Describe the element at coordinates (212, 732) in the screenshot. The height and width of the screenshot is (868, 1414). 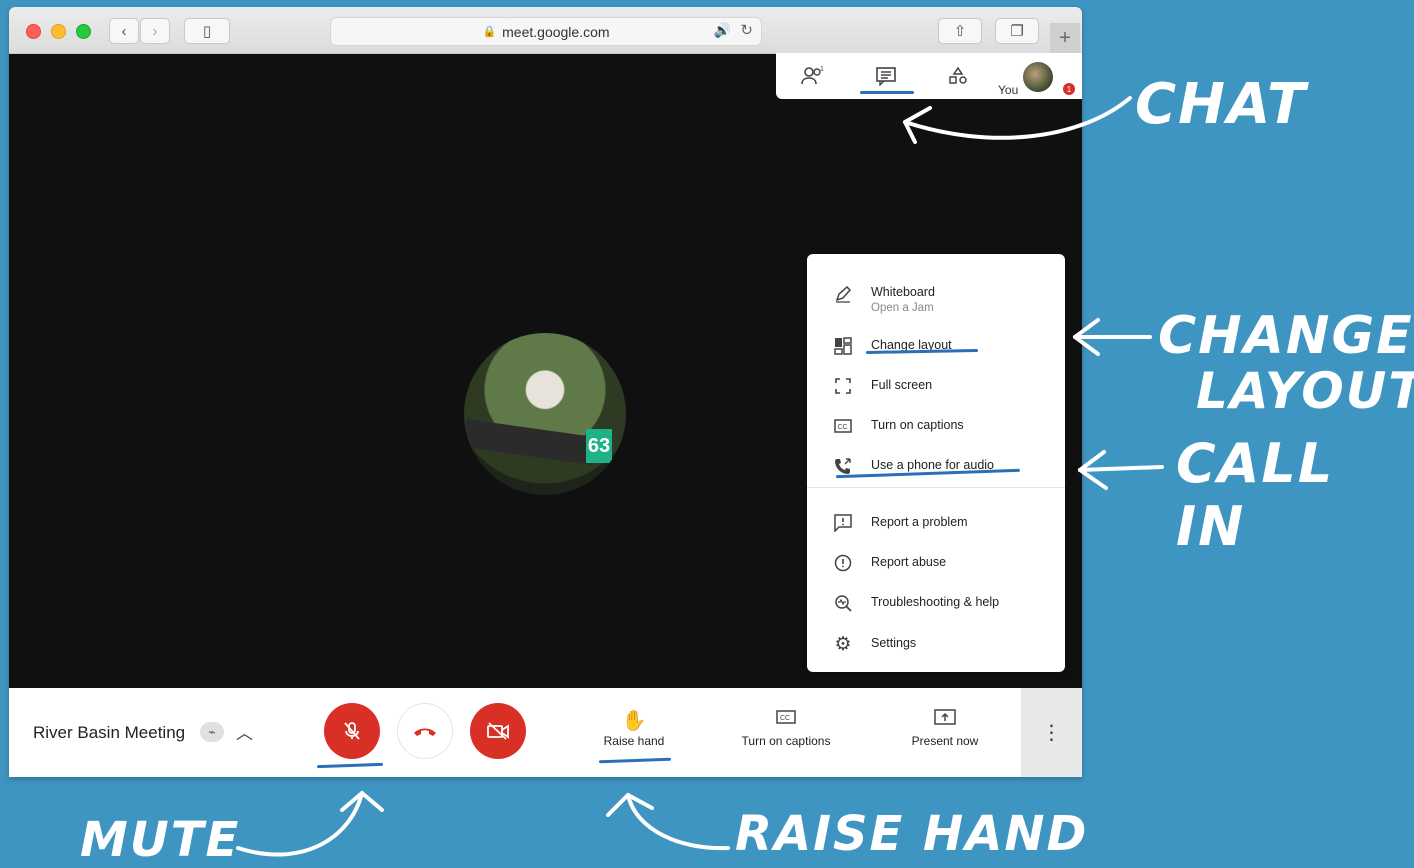
I see `attachment-icon: ⌁` at that location.